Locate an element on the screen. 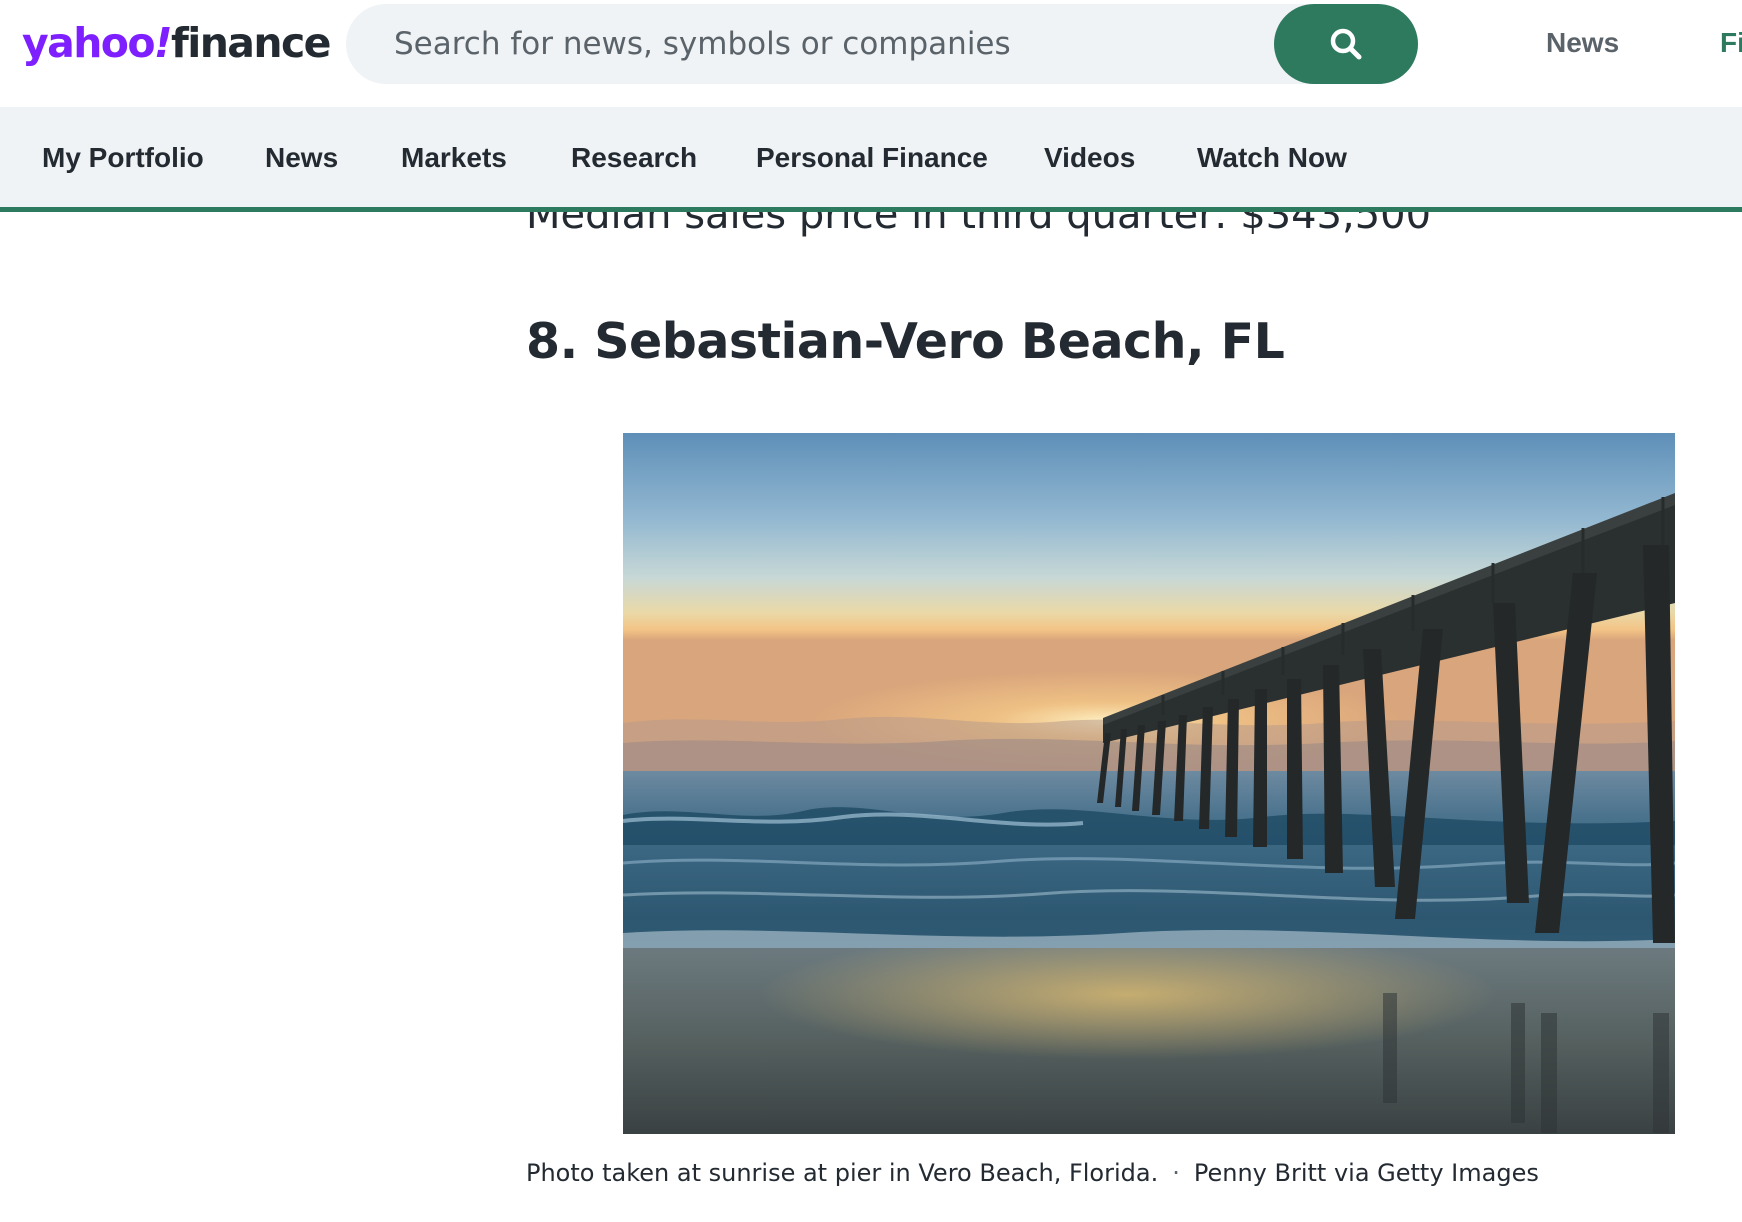 This screenshot has width=1742, height=1222. top-link-news: News is located at coordinates (1582, 43).